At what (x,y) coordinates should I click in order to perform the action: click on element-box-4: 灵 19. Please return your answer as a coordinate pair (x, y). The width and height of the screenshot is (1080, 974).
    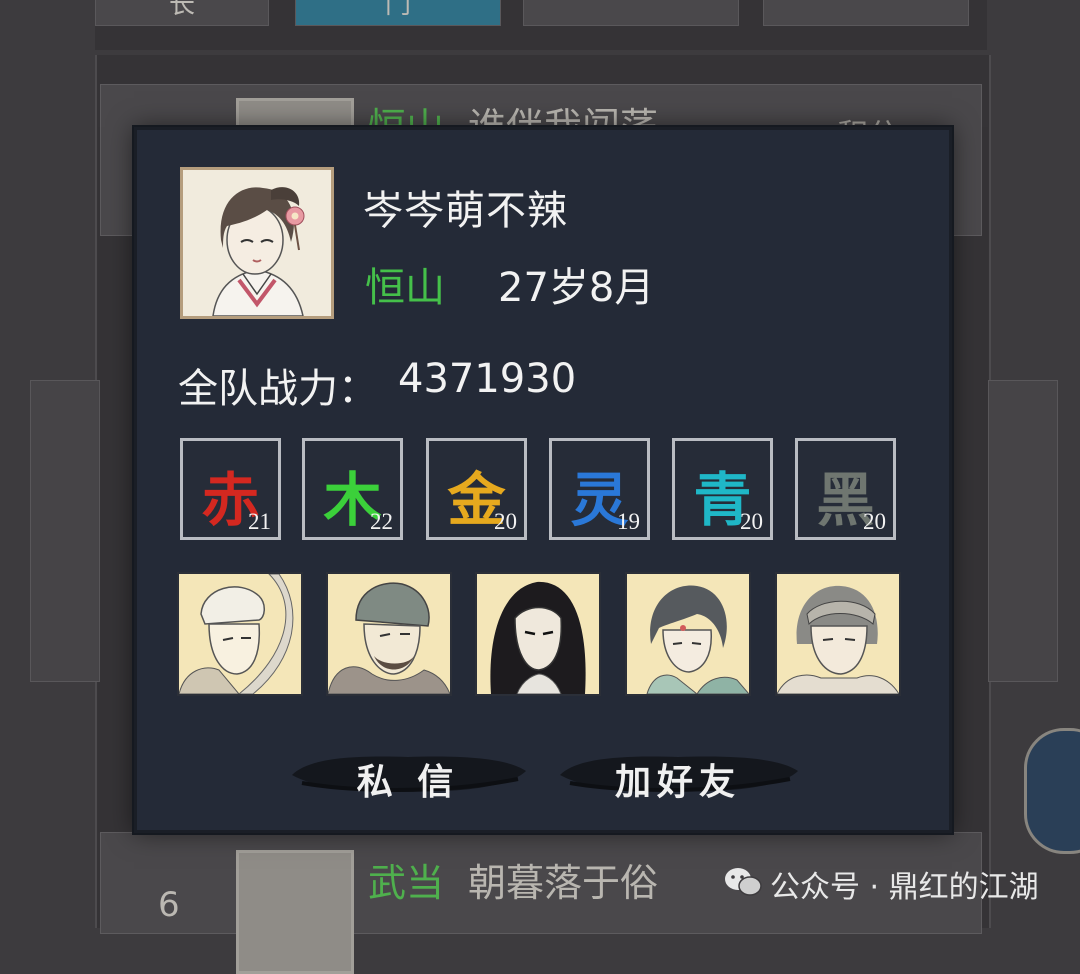
    Looking at the image, I should click on (599, 489).